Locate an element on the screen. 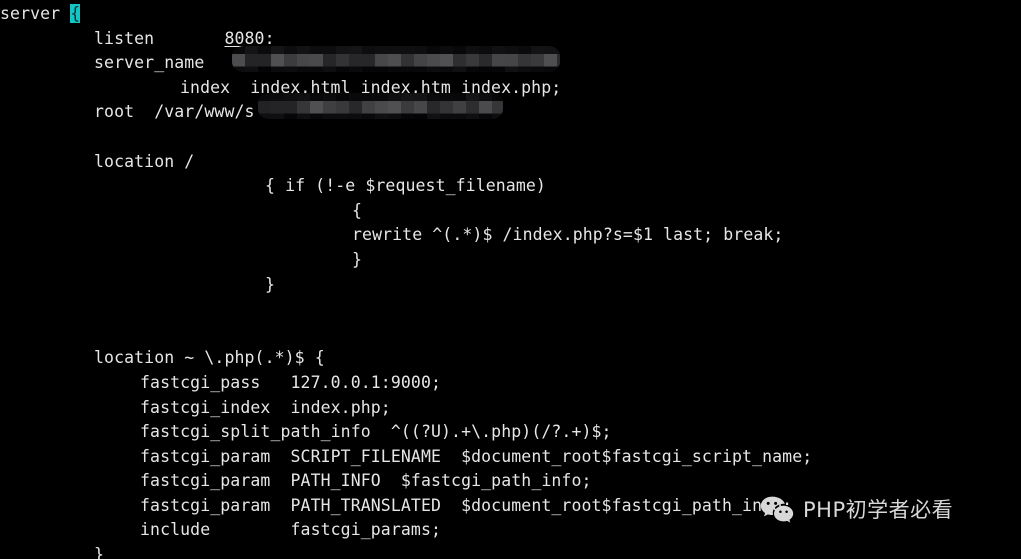 This screenshot has height=559, width=1021. code-token: location / is located at coordinates (144, 161).